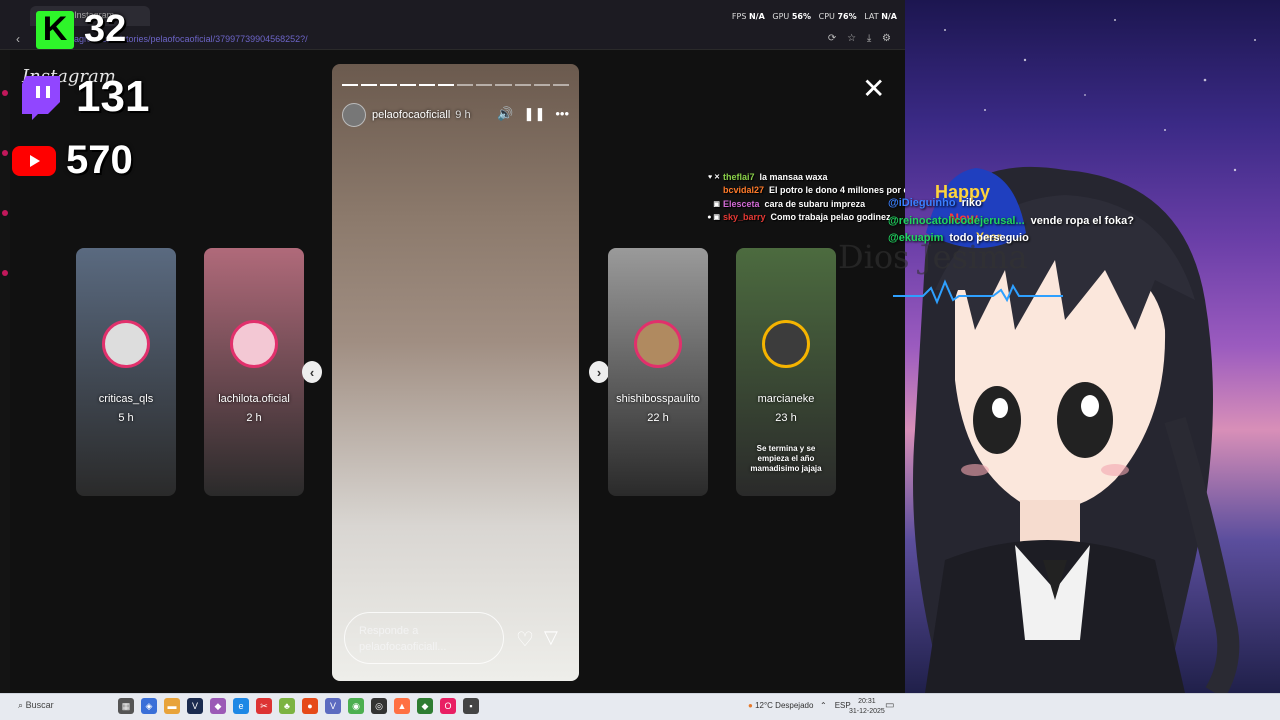 The height and width of the screenshot is (720, 1280). What do you see at coordinates (989, 238) in the screenshot?
I see `chat-text: todo perseguio` at bounding box center [989, 238].